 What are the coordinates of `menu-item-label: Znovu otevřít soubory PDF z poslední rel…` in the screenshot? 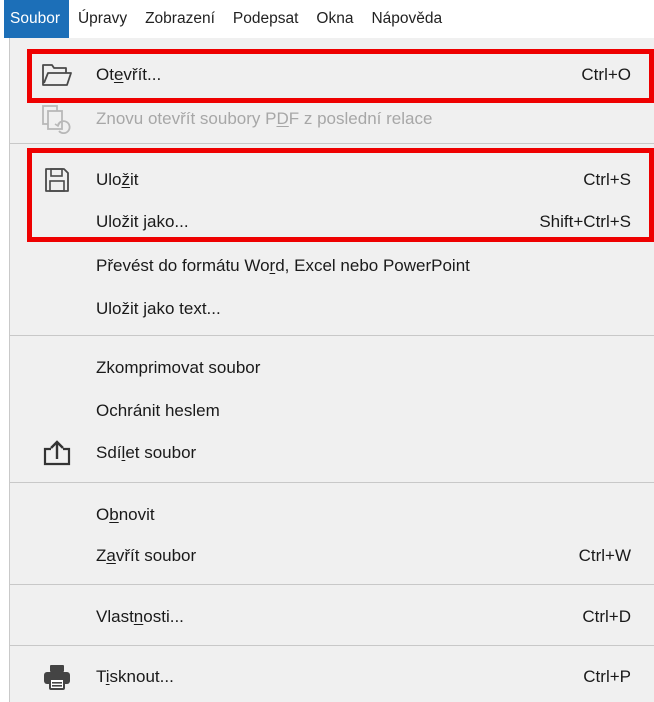 It's located at (264, 118).